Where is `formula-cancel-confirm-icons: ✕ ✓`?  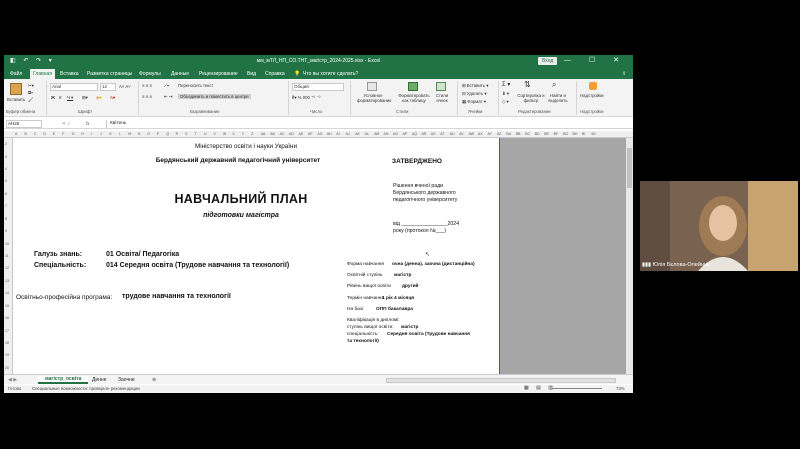 formula-cancel-confirm-icons: ✕ ✓ is located at coordinates (66, 124).